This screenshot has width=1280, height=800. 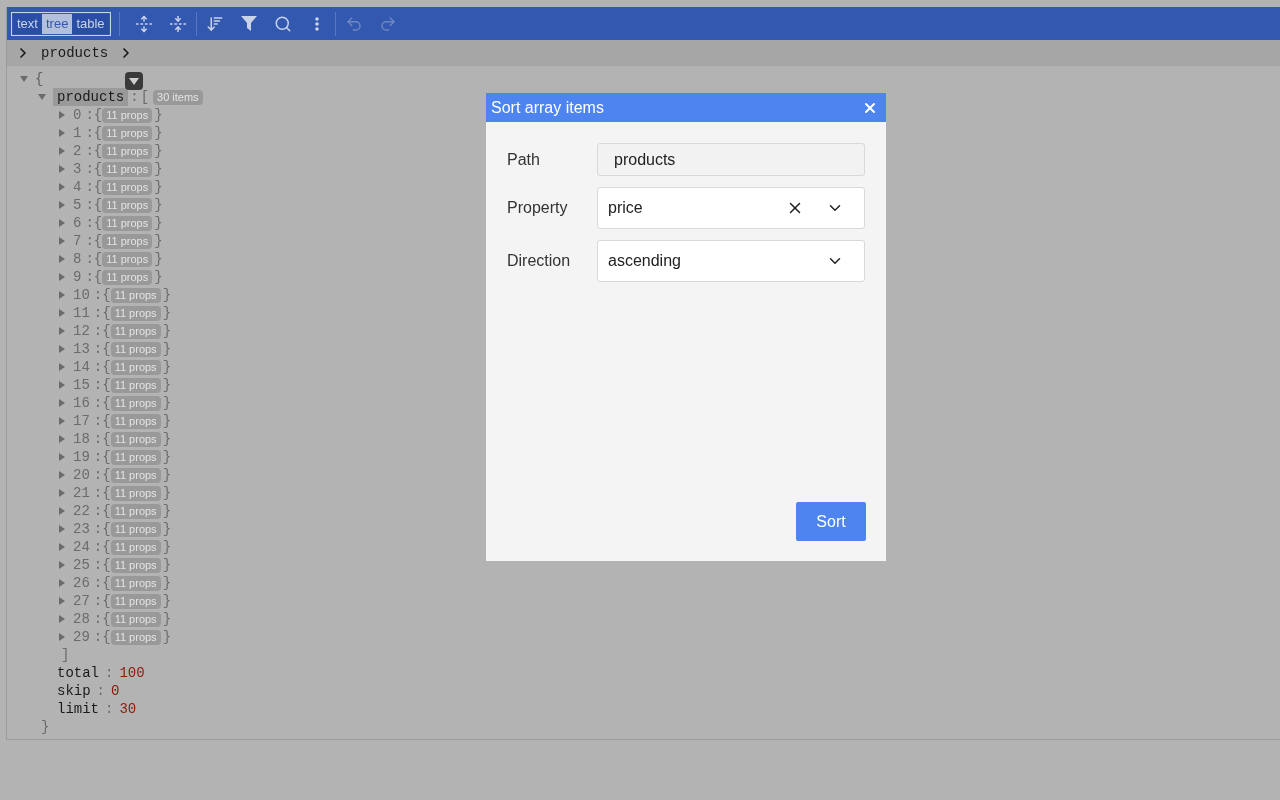 I want to click on number-value: 30, so click(x=128, y=709).